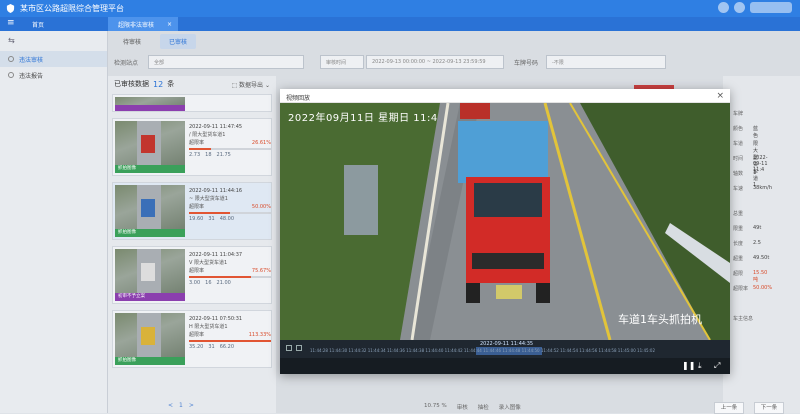 This screenshot has height=414, width=800. What do you see at coordinates (132, 41) in the screenshot?
I see `subtab-pending: 待审核` at bounding box center [132, 41].